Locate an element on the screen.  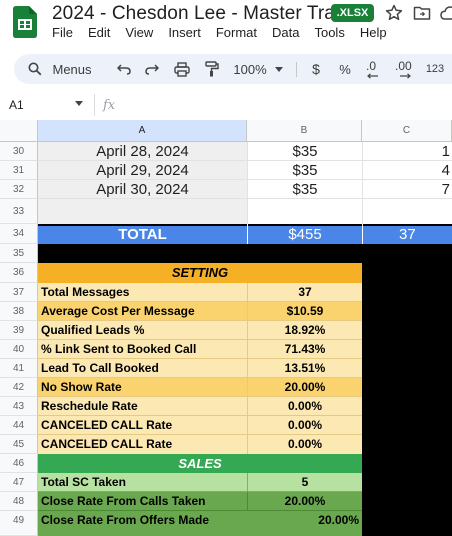
menu-format: Format is located at coordinates (236, 33).